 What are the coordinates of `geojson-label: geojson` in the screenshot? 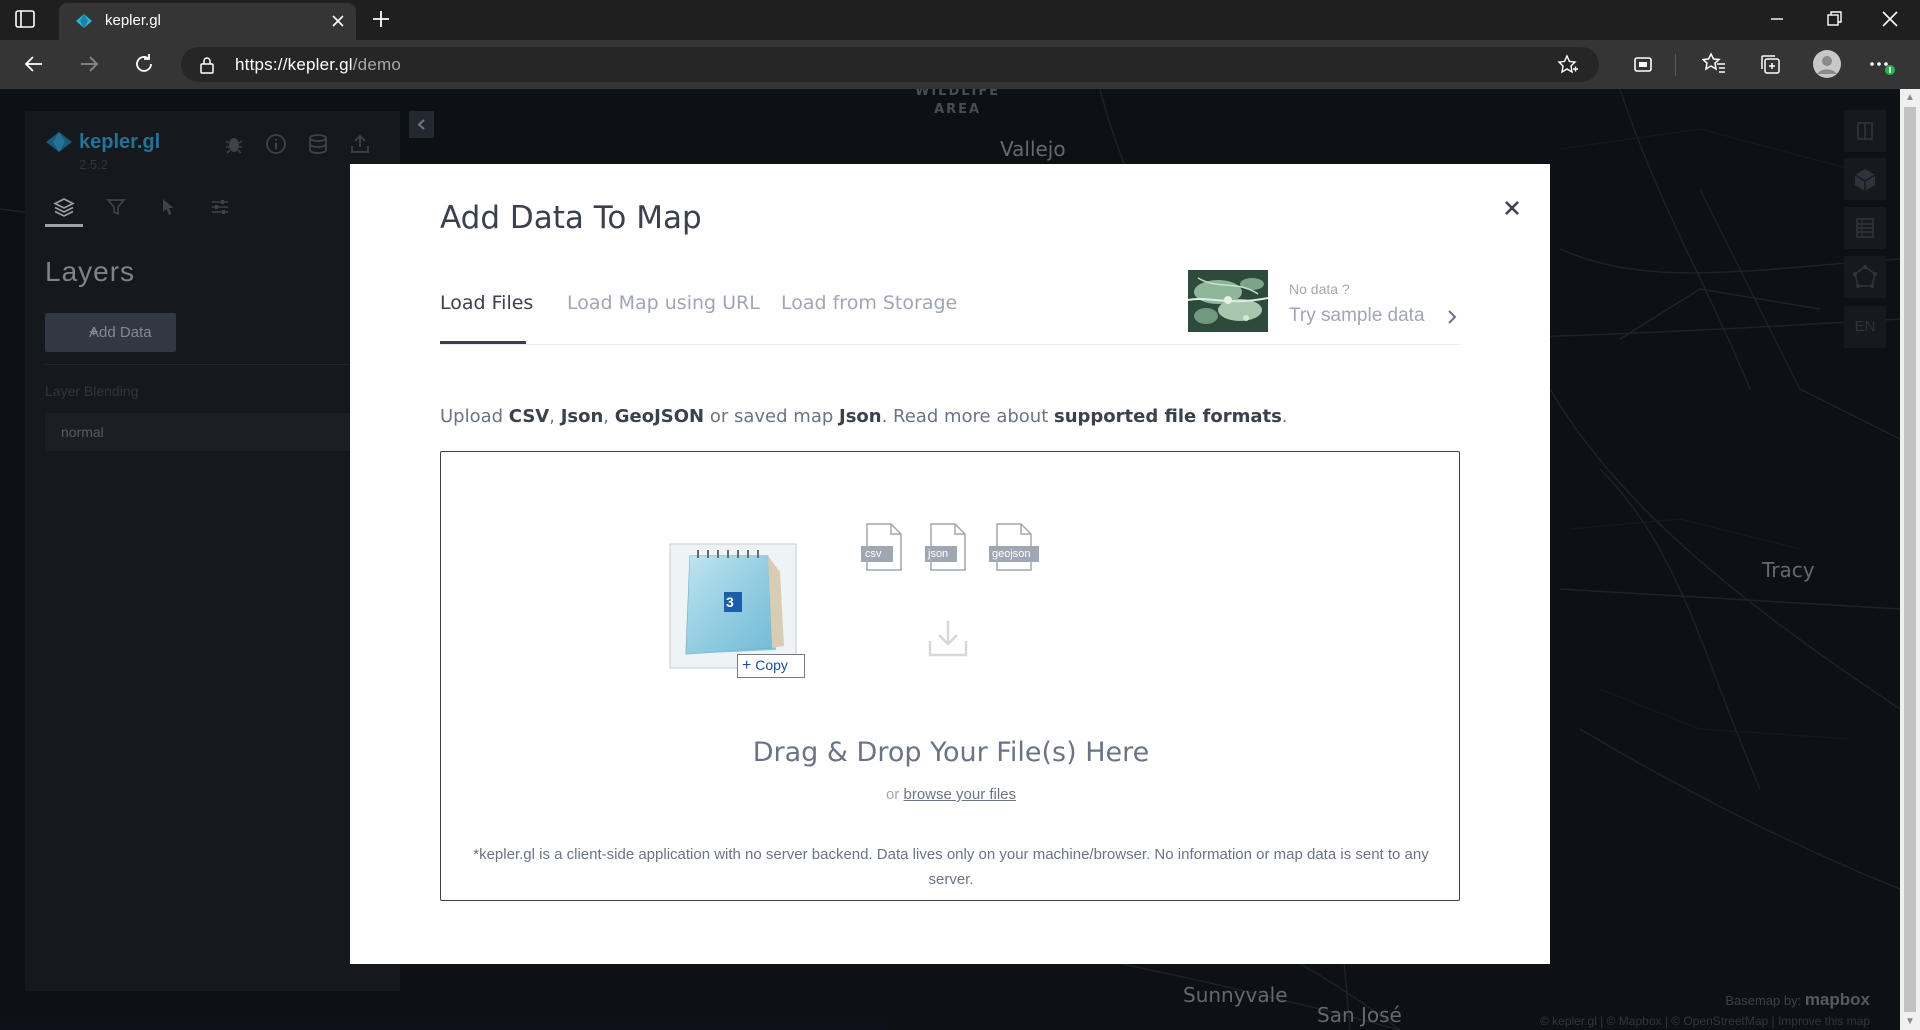 It's located at (1011, 554).